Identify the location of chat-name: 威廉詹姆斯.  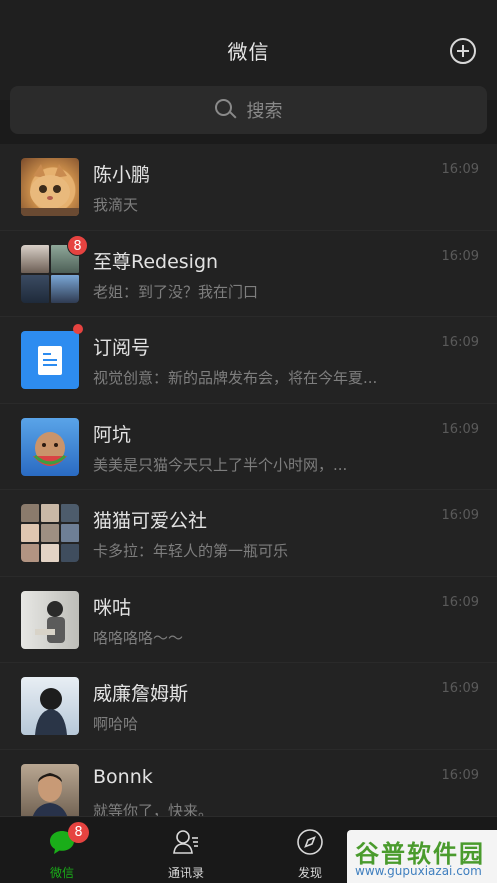
(141, 694).